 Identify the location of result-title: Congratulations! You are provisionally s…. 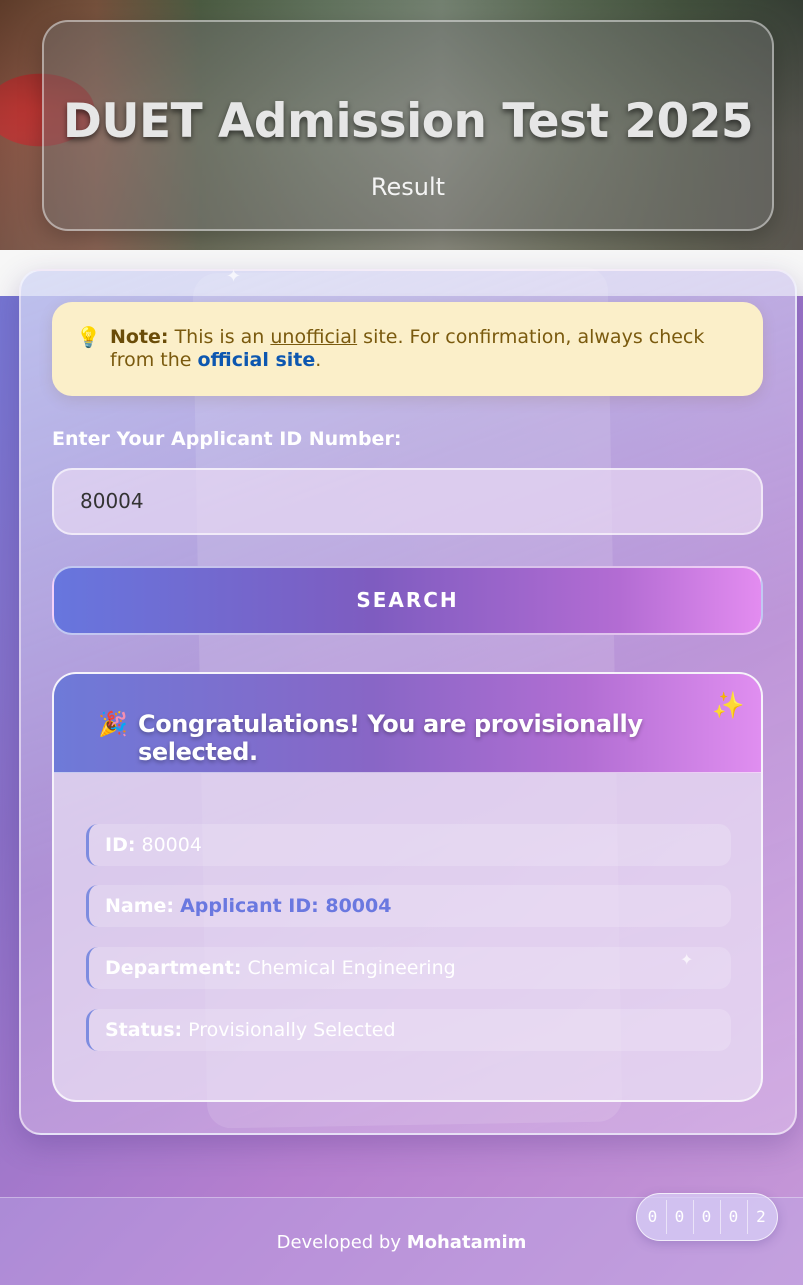
(390, 738).